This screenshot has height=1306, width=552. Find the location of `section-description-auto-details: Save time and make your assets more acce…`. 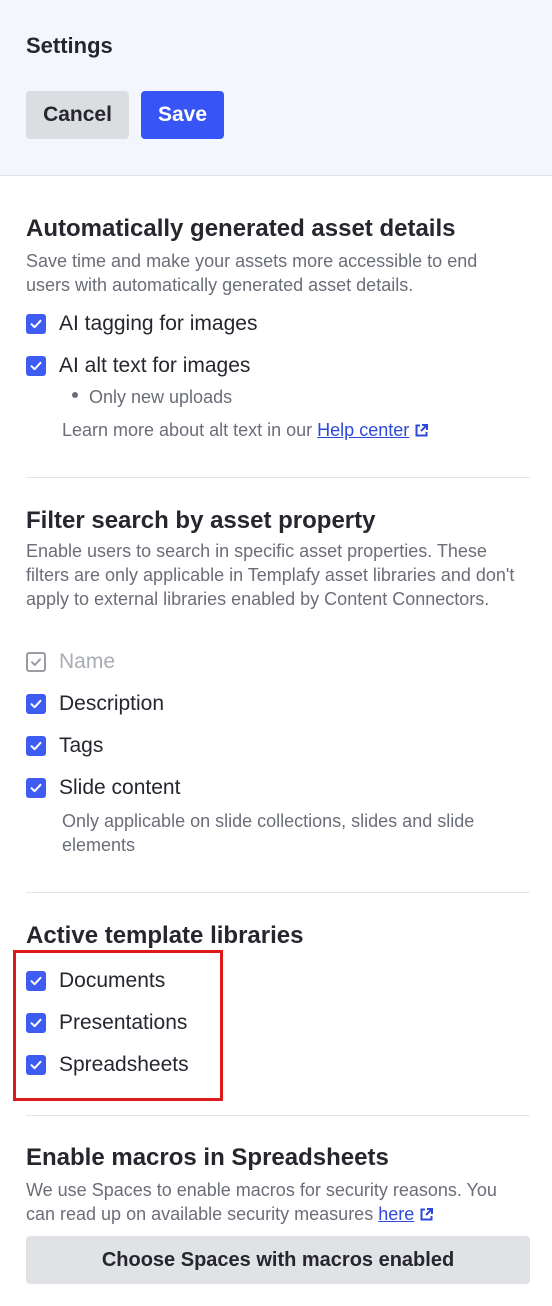

section-description-auto-details: Save time and make your assets more acce… is located at coordinates (252, 273).